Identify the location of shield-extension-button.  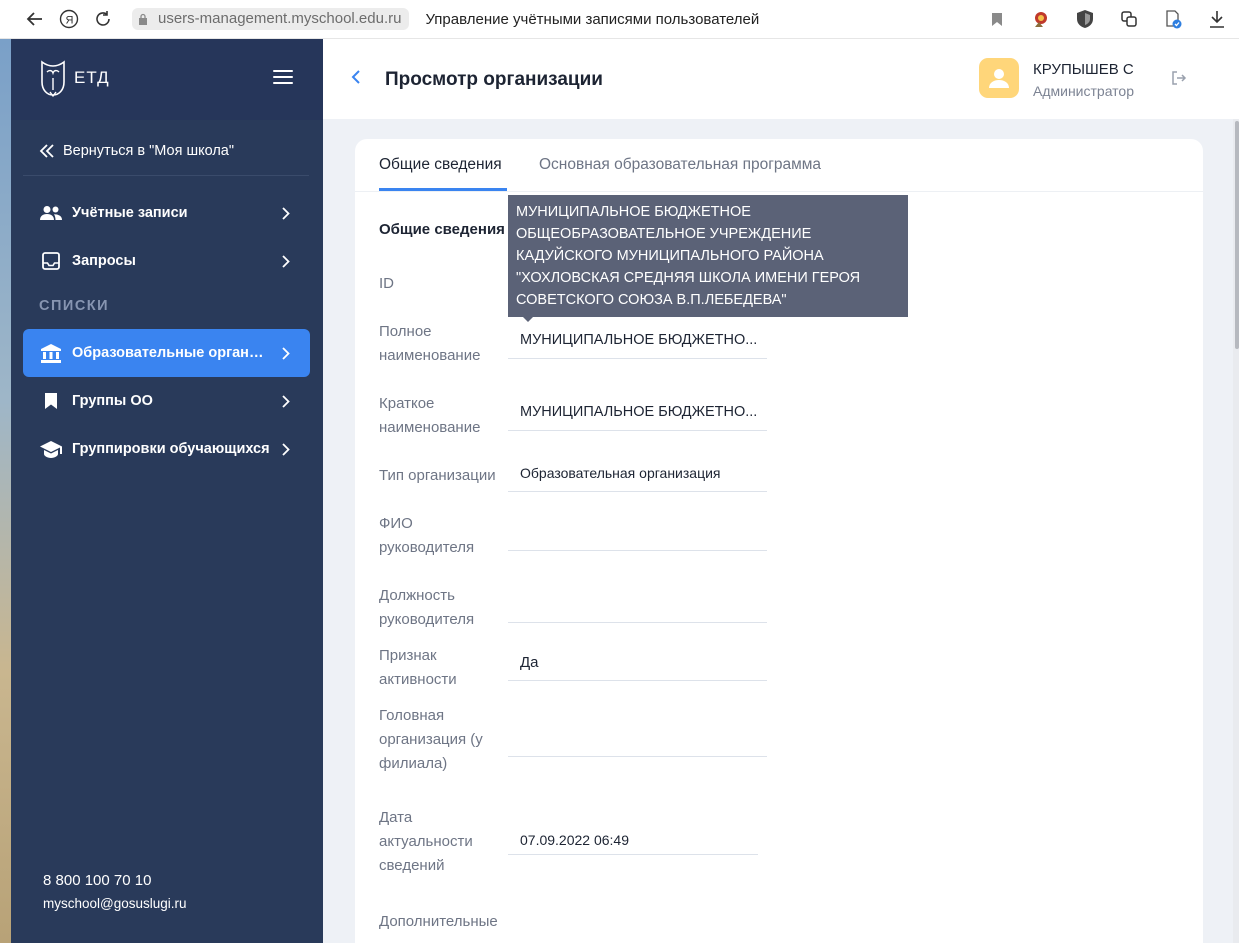
(1085, 19).